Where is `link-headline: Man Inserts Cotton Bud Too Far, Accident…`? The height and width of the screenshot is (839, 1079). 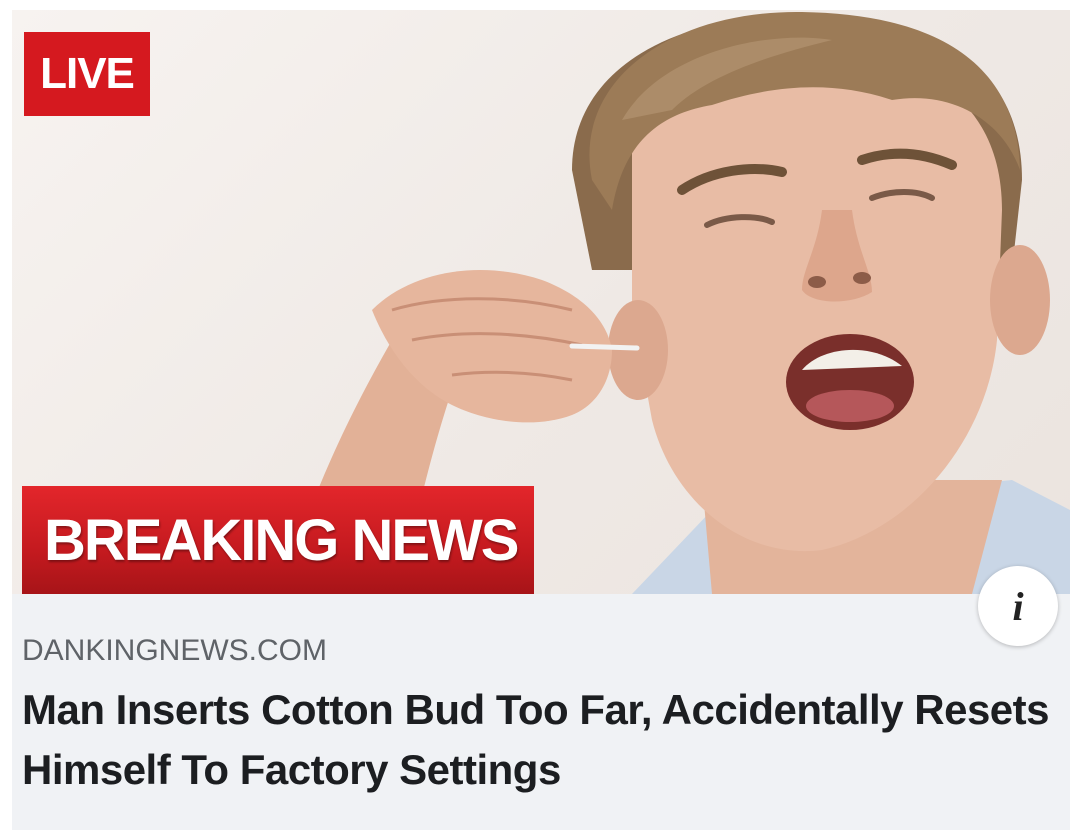
link-headline: Man Inserts Cotton Bud Too Far, Accident… is located at coordinates (537, 740).